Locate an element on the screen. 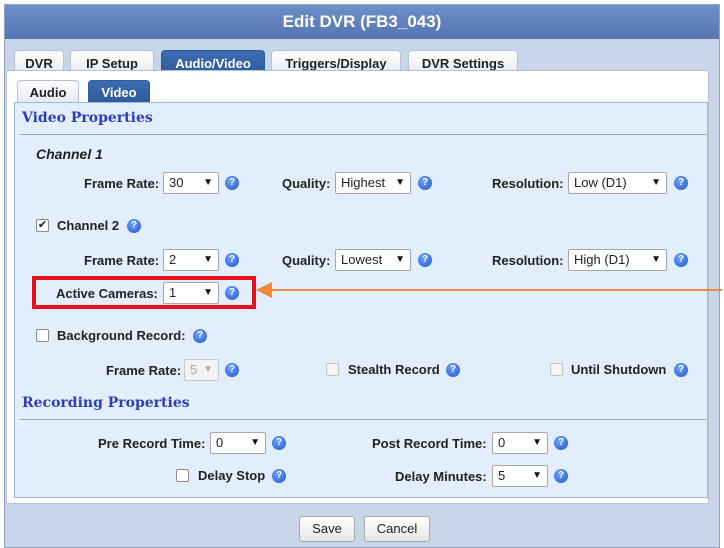 The image size is (724, 548). channel1-frame-rate-label: Frame Rate: is located at coordinates (122, 183).